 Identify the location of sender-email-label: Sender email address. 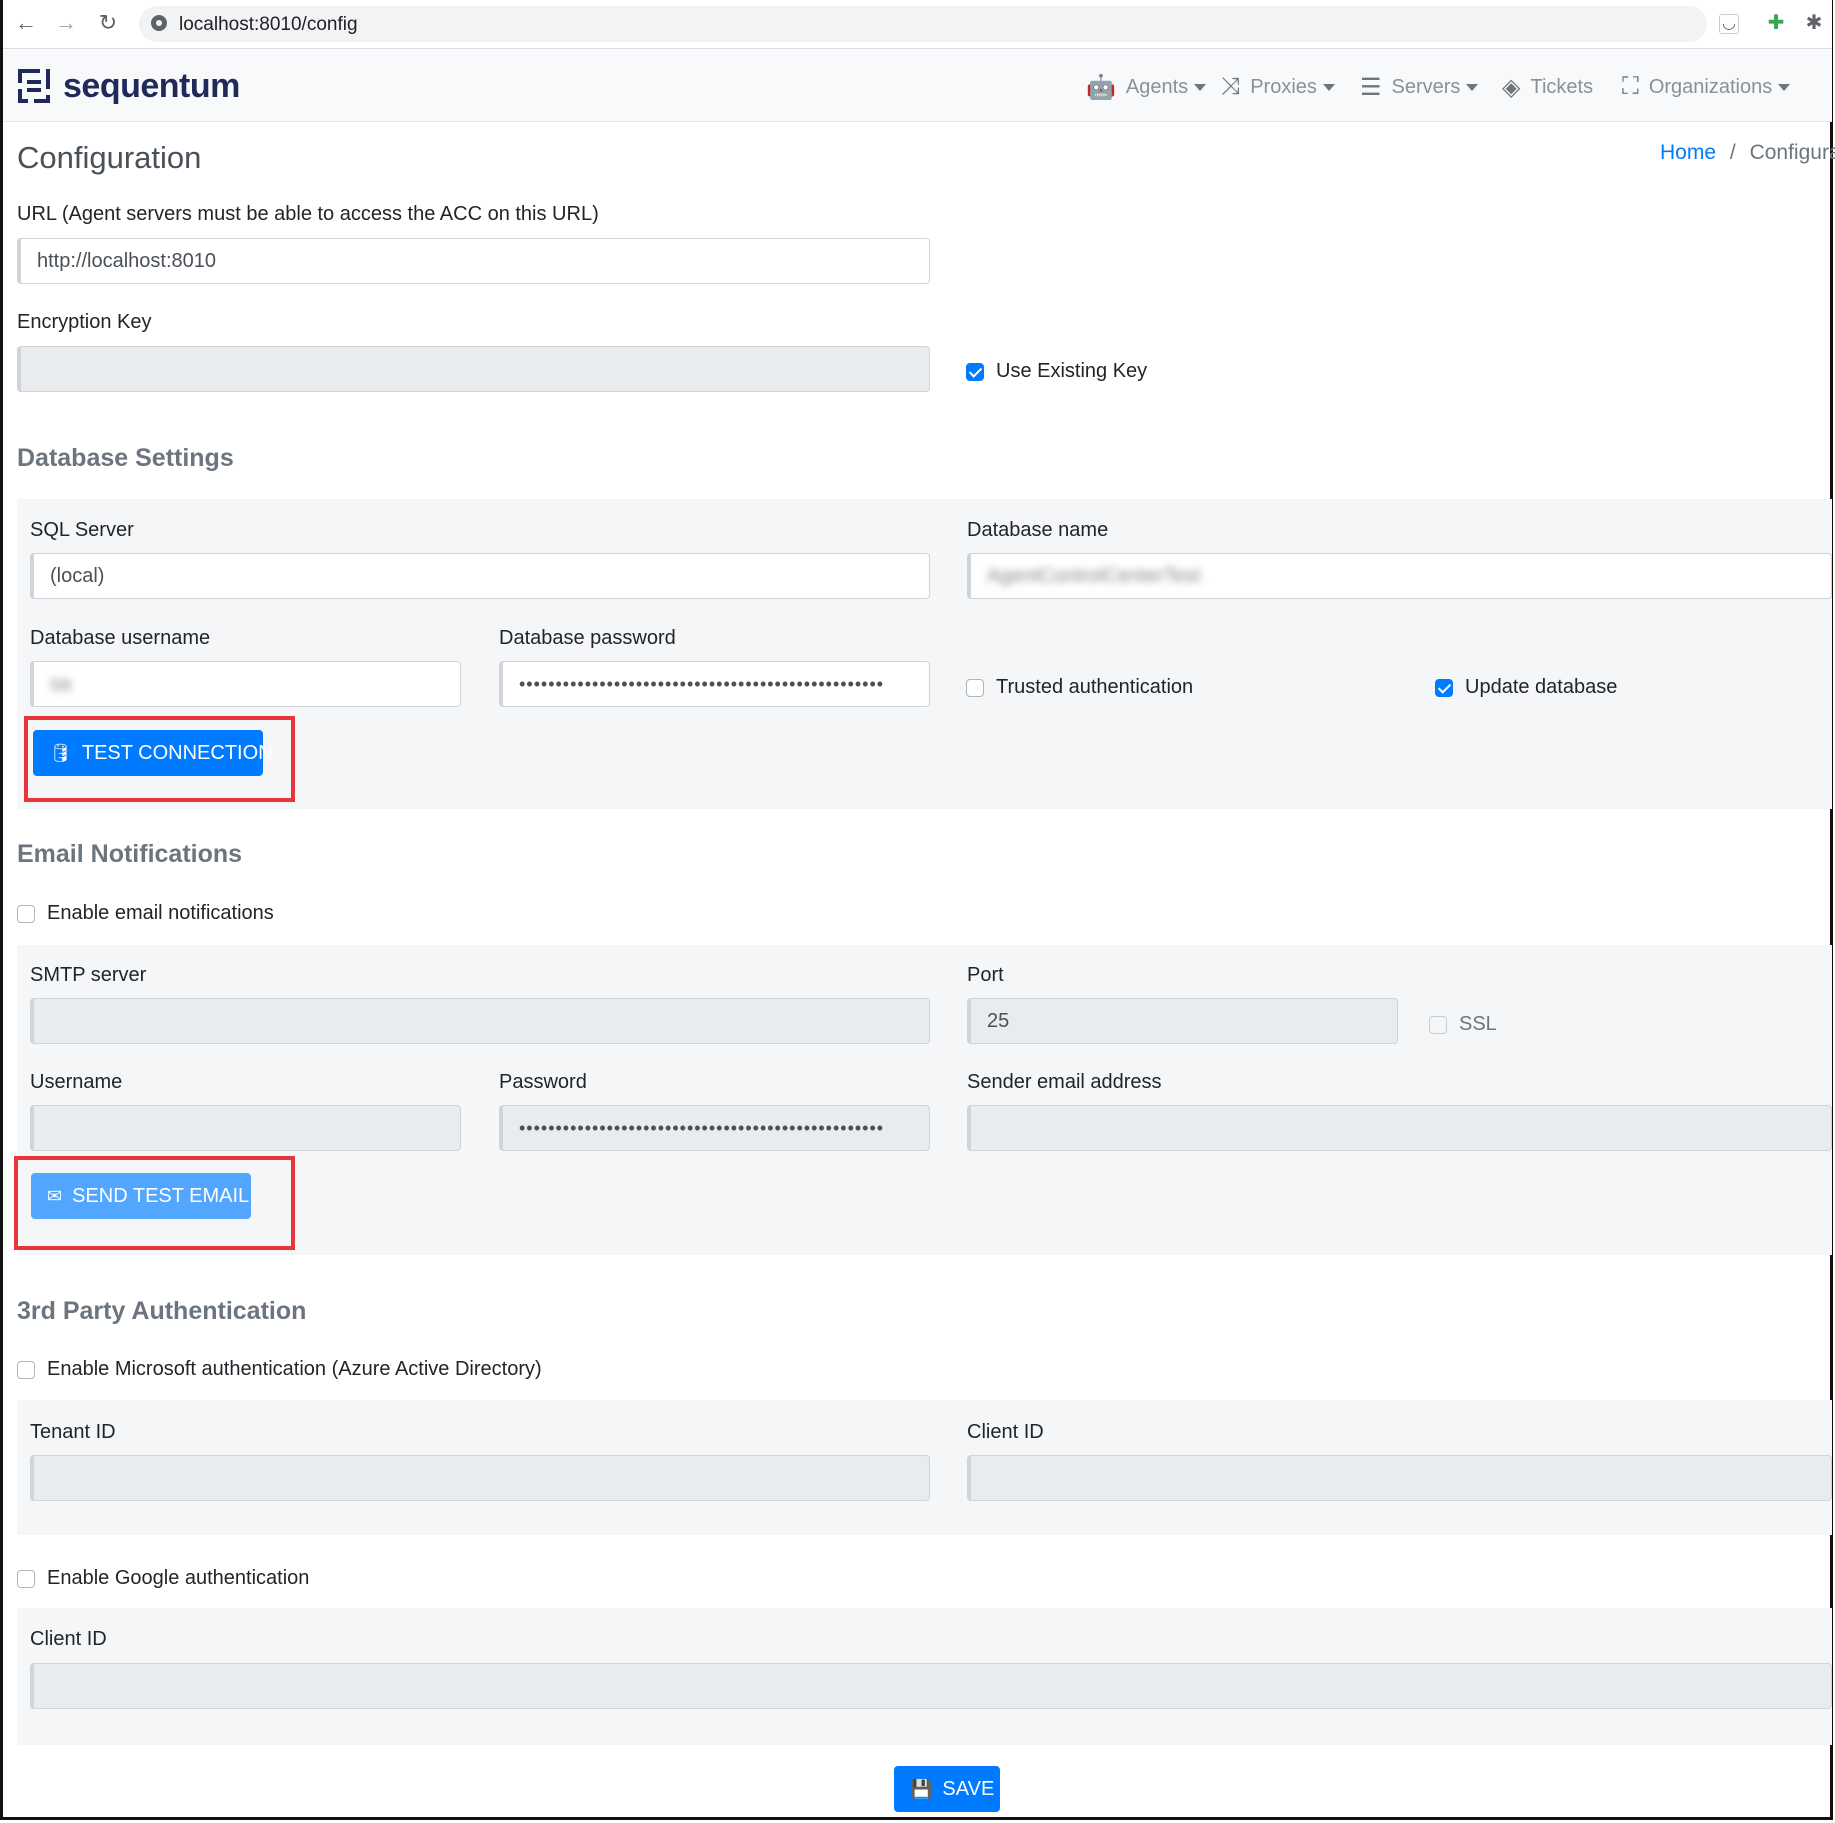
(1064, 1082).